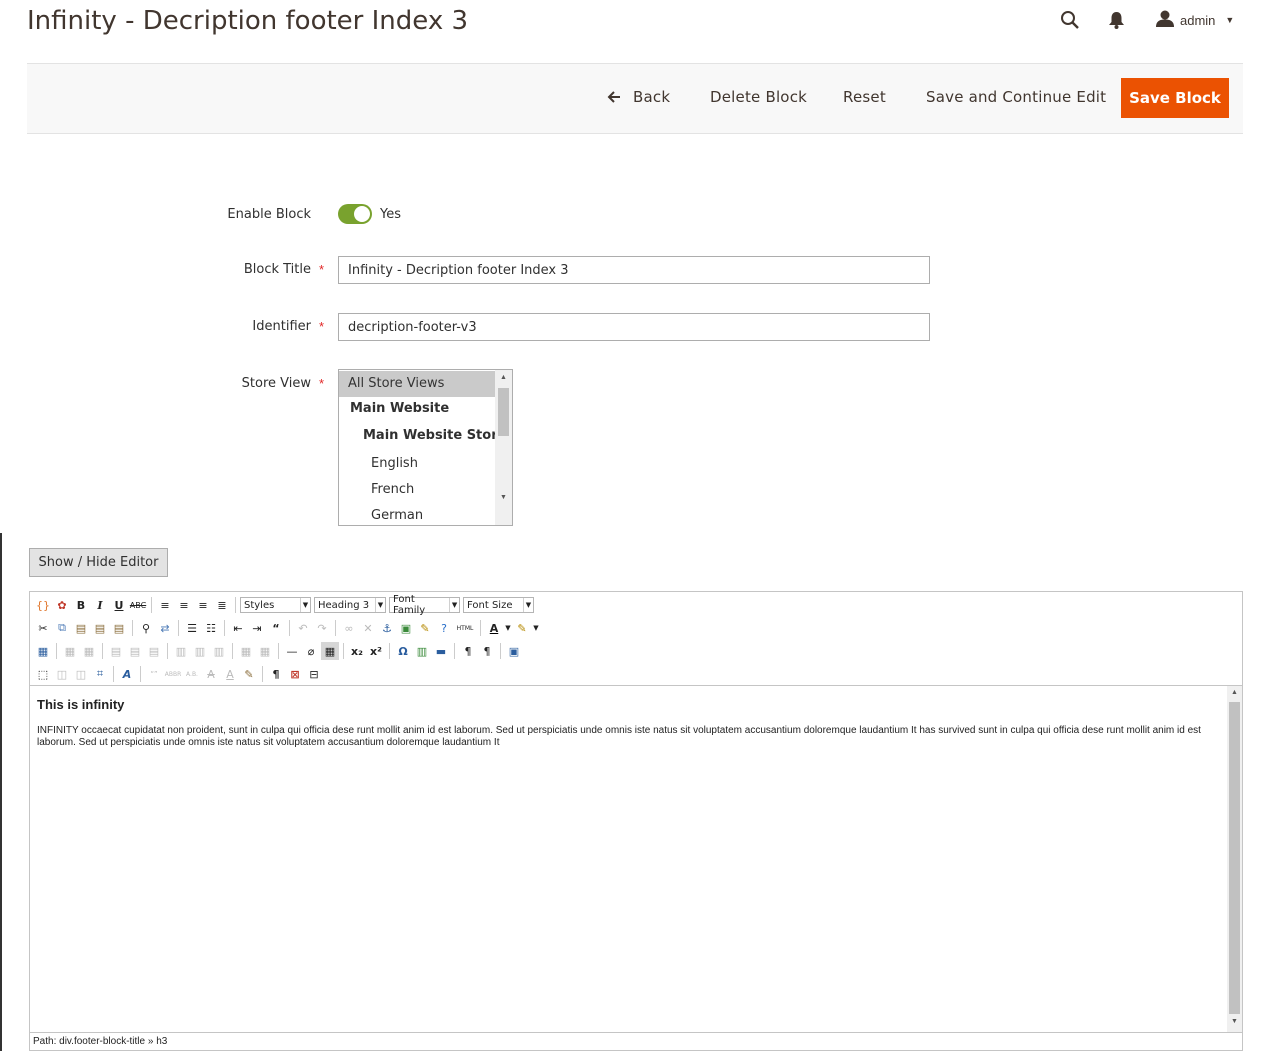 The width and height of the screenshot is (1266, 1051). I want to click on fullscreen-icon: ▣, so click(514, 651).